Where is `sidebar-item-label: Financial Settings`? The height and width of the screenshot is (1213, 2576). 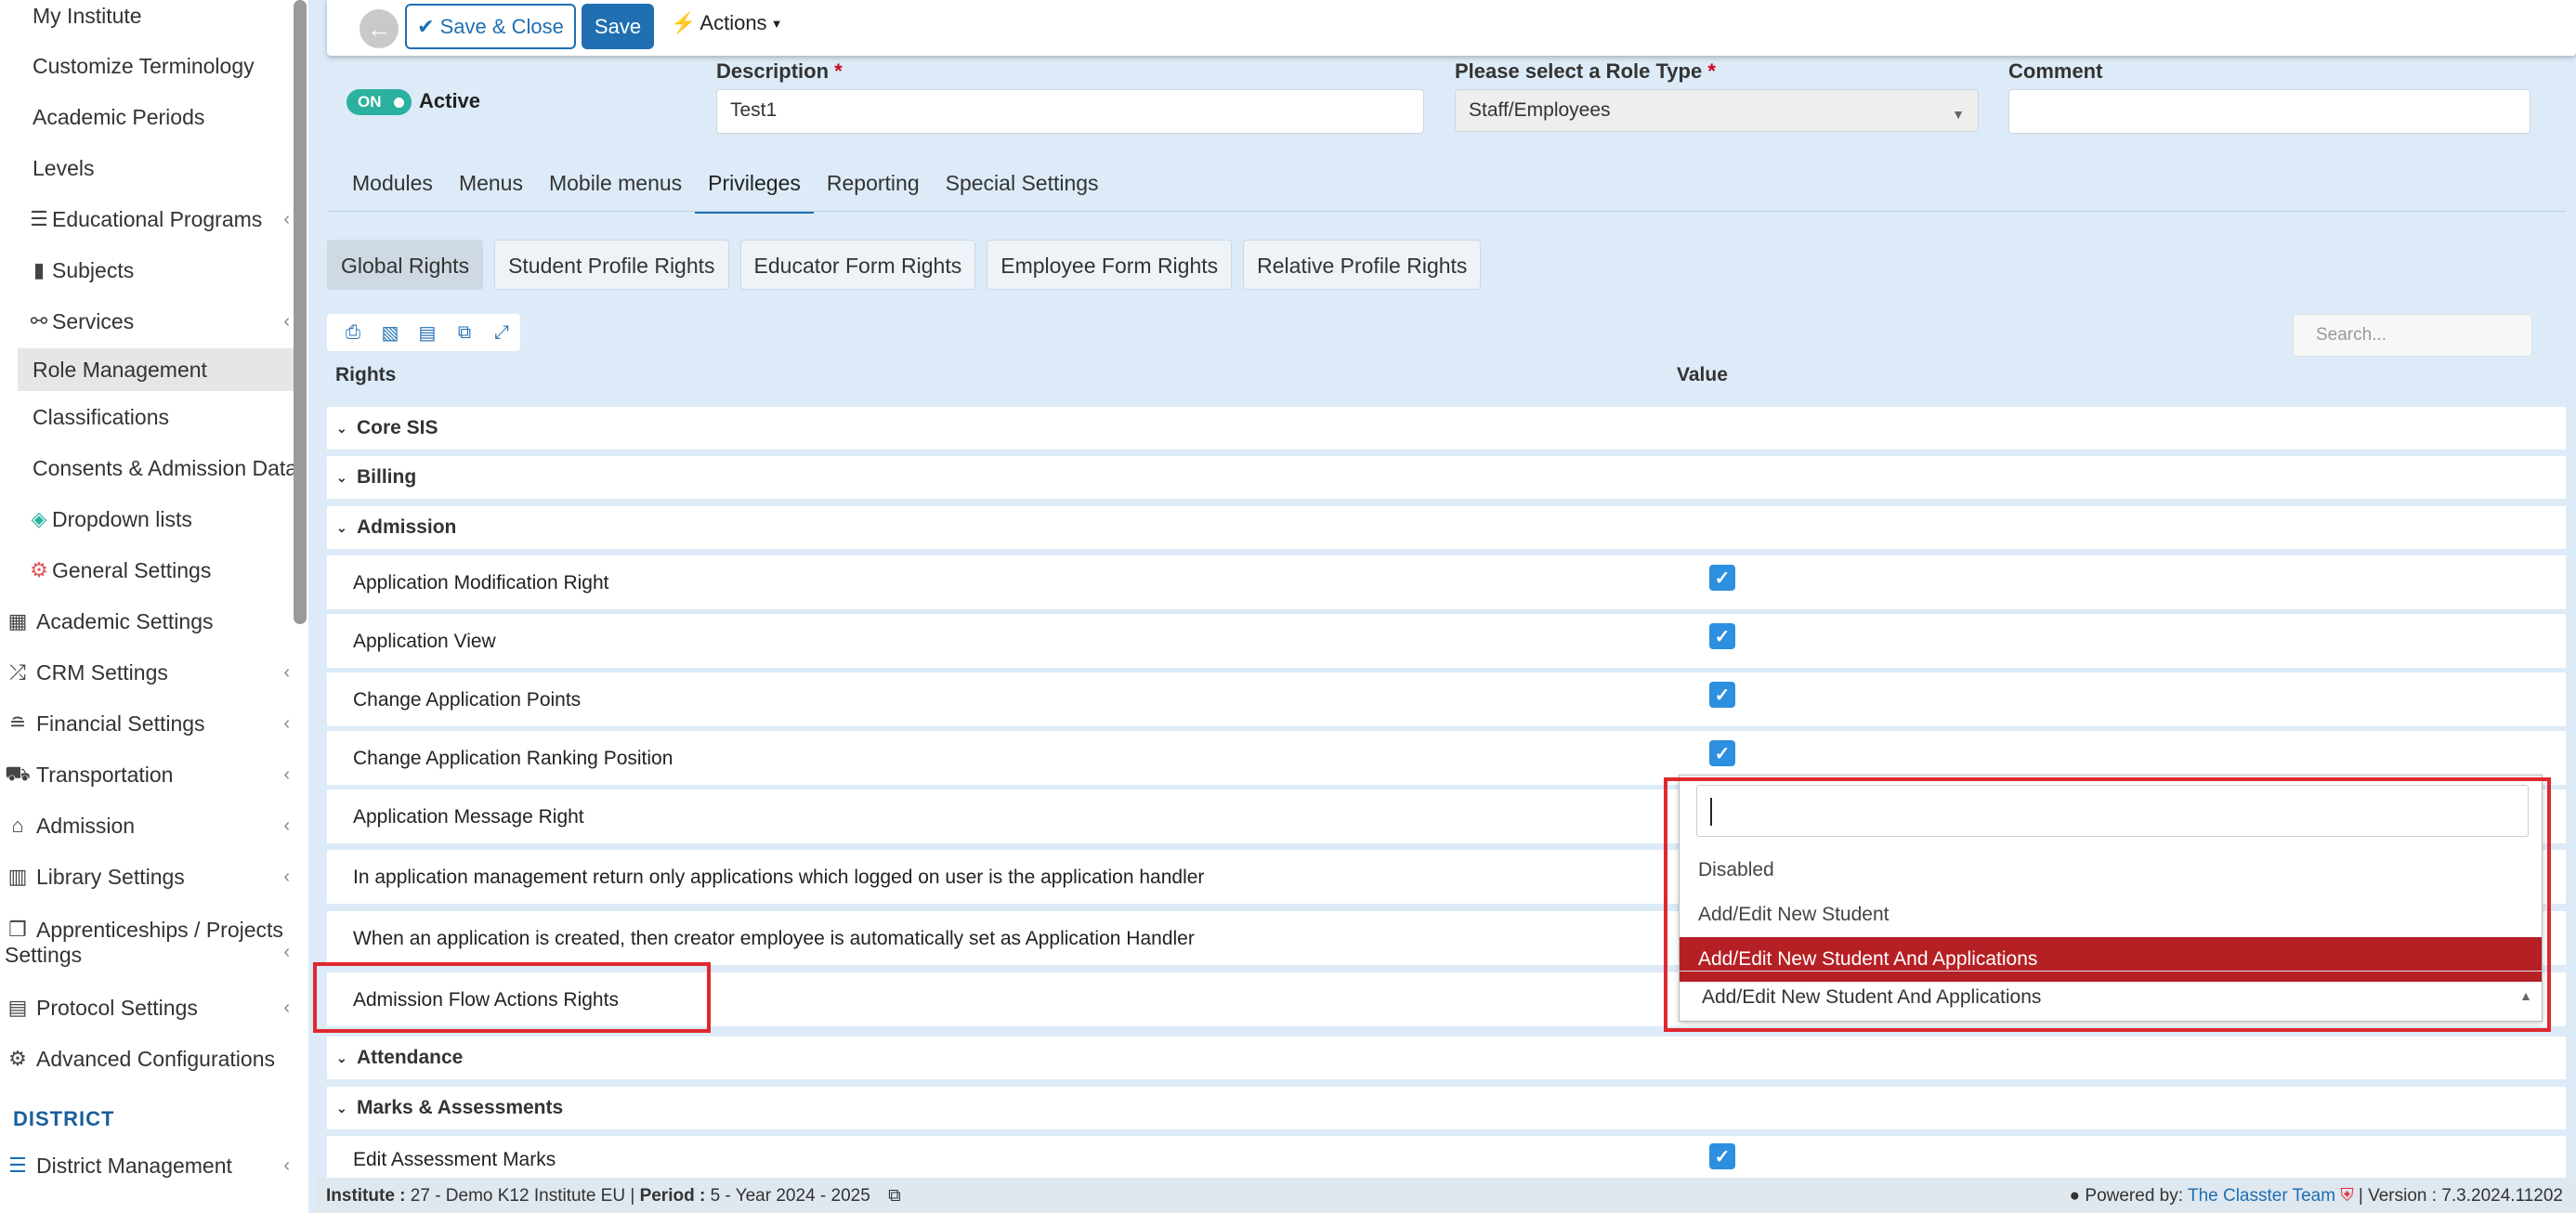 sidebar-item-label: Financial Settings is located at coordinates (121, 724).